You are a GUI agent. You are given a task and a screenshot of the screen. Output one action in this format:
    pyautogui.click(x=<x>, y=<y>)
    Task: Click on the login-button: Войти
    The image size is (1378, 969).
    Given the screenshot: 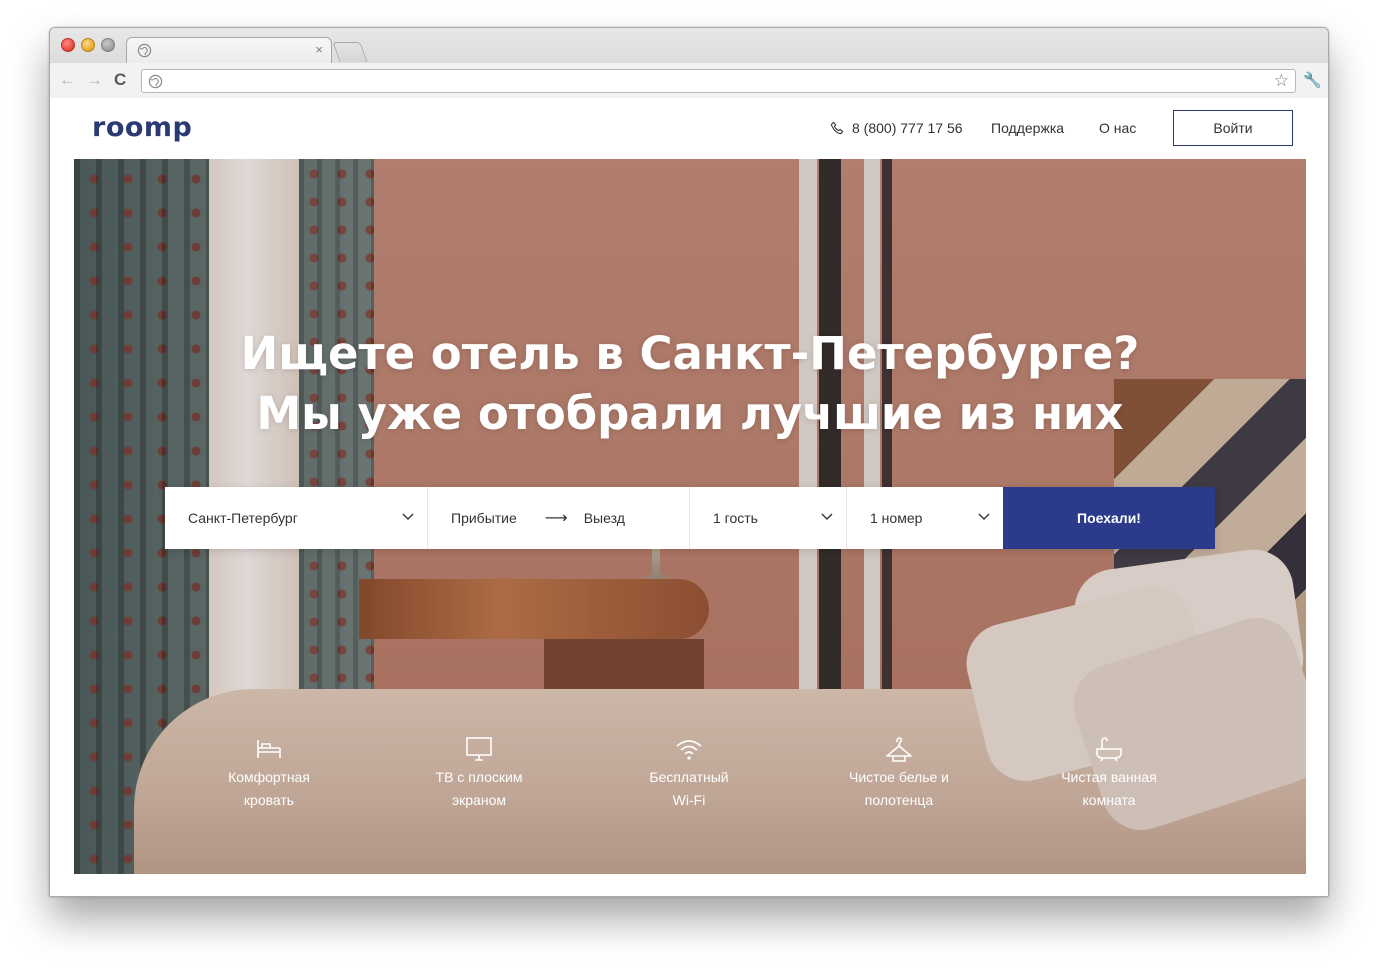 What is the action you would take?
    pyautogui.click(x=1233, y=128)
    